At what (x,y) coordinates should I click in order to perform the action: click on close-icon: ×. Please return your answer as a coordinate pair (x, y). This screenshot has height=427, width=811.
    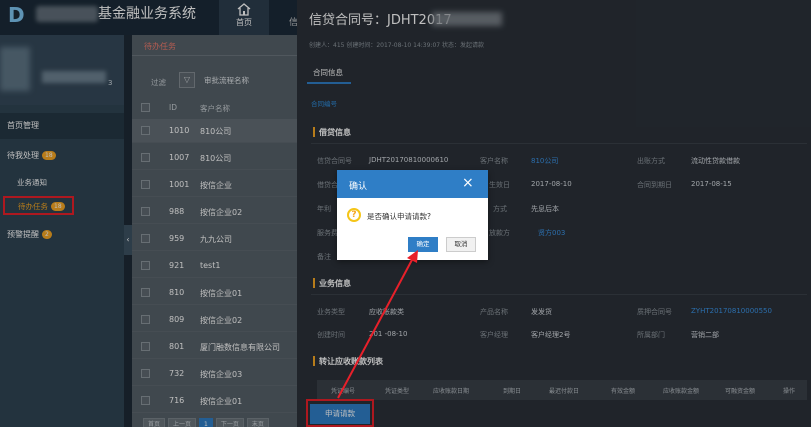
    Looking at the image, I should click on (468, 183).